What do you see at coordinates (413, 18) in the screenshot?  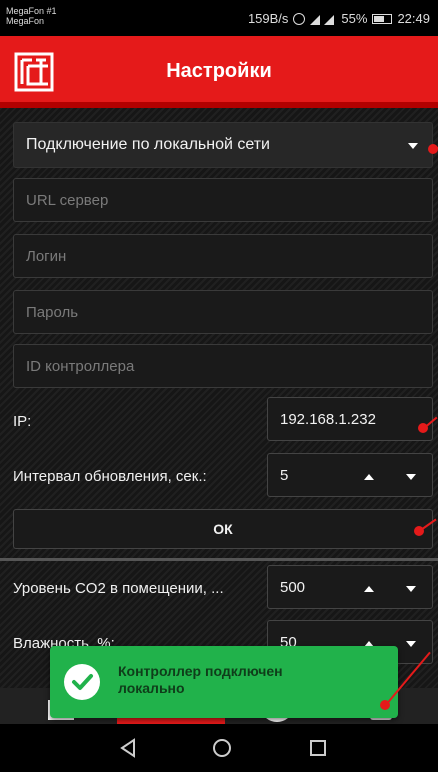 I see `clock: 22:49` at bounding box center [413, 18].